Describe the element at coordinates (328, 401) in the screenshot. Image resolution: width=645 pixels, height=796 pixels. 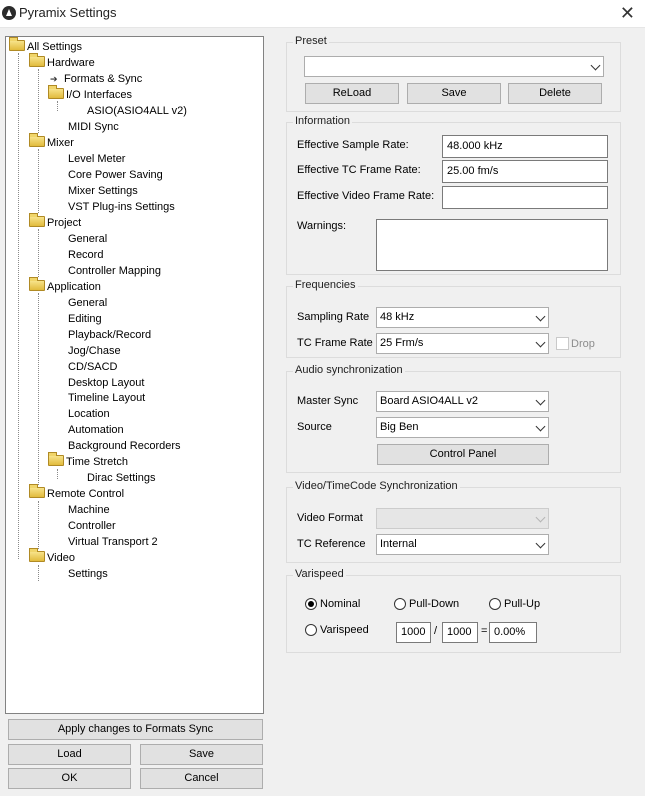
I see `master-sync-label: Master Sync` at that location.